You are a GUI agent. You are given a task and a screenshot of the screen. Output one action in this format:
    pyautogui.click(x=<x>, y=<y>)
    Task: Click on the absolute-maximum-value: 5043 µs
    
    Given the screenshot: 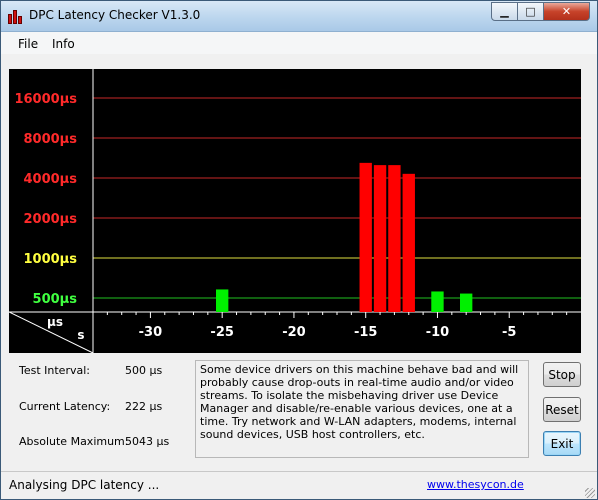 What is the action you would take?
    pyautogui.click(x=147, y=441)
    